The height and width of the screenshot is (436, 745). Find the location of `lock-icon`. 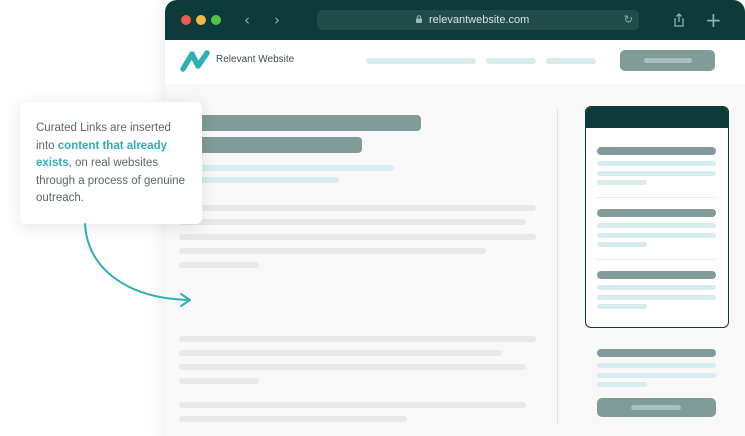

lock-icon is located at coordinates (419, 19).